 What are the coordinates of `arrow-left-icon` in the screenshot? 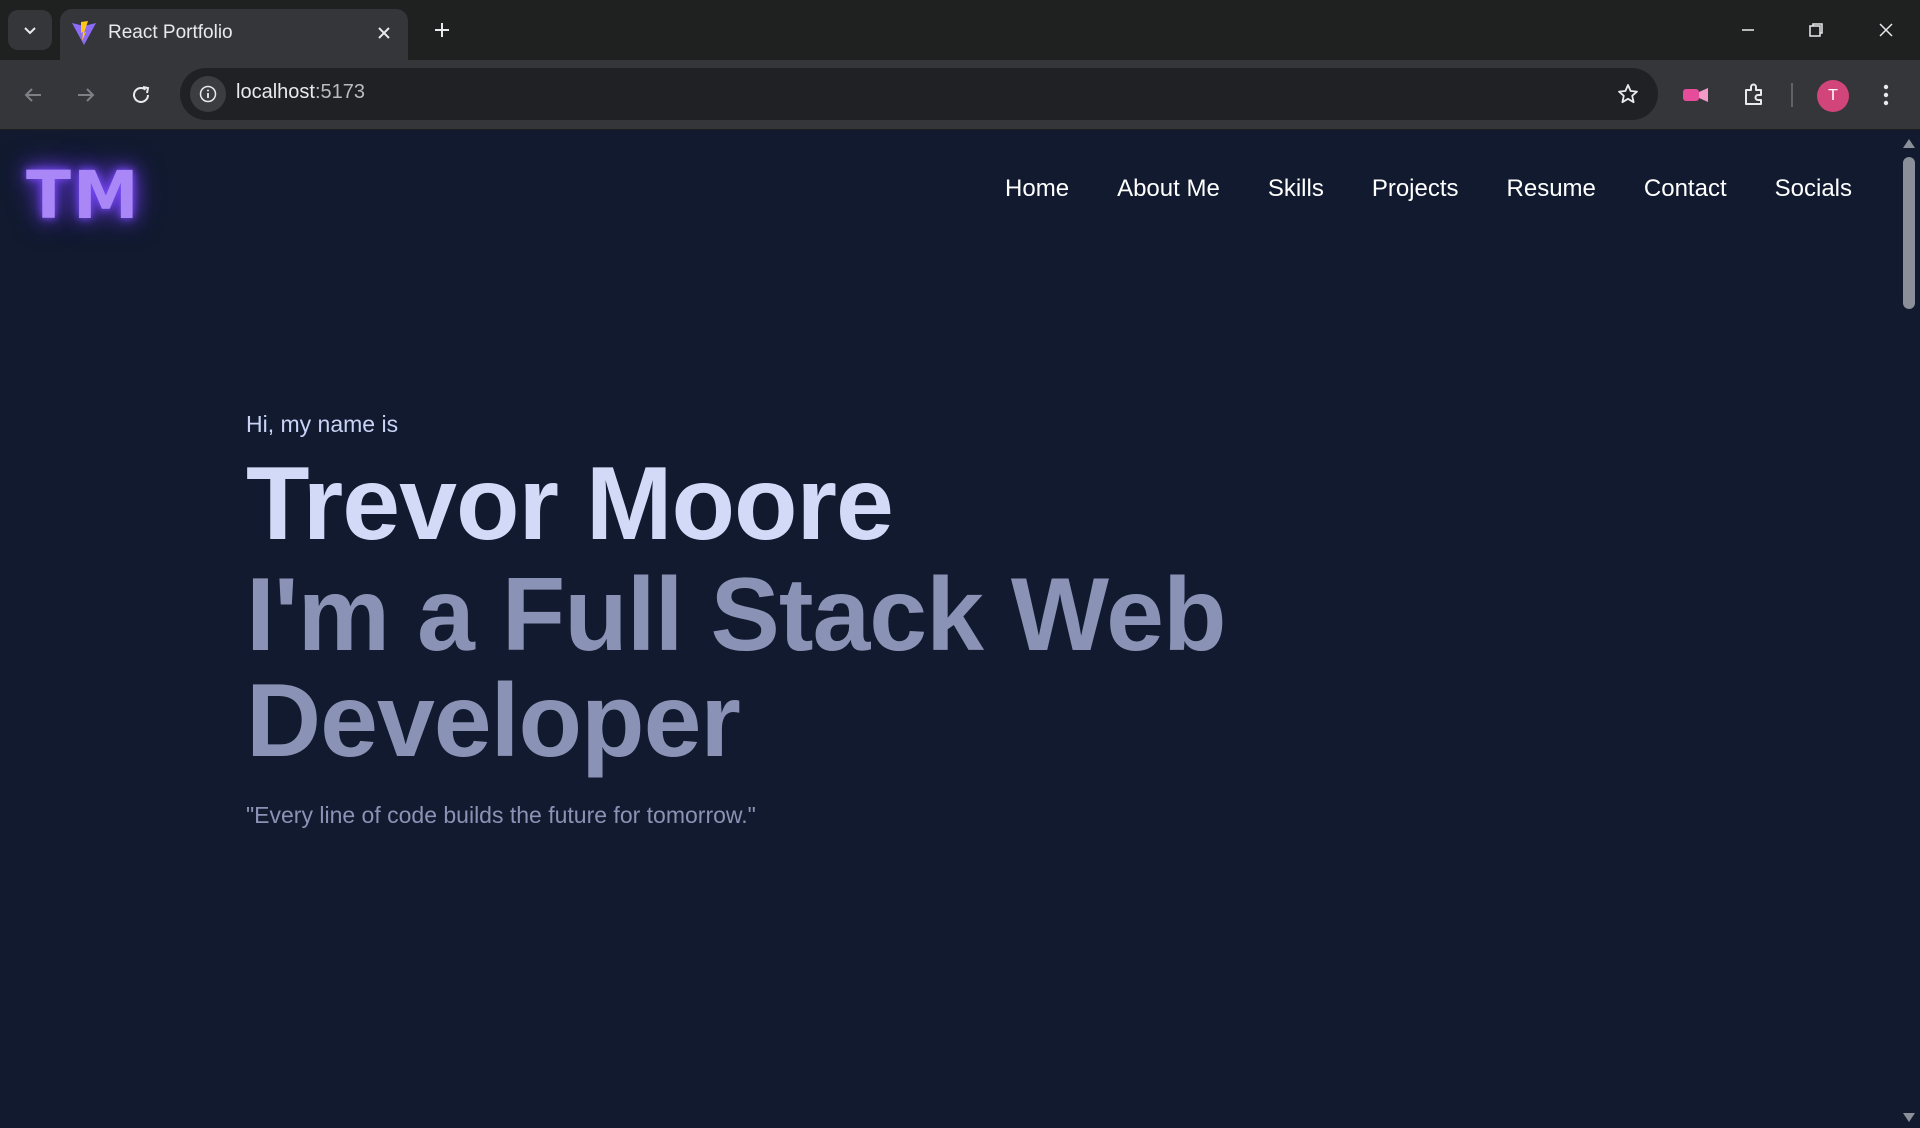 It's located at (32, 95).